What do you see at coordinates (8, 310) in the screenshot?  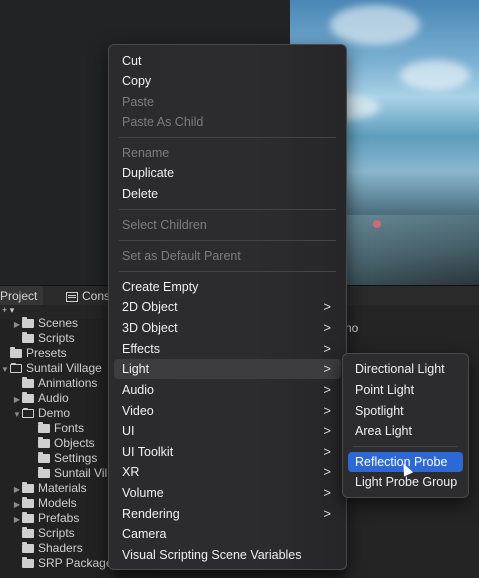 I see `create-dropdown-icon: + ▾` at bounding box center [8, 310].